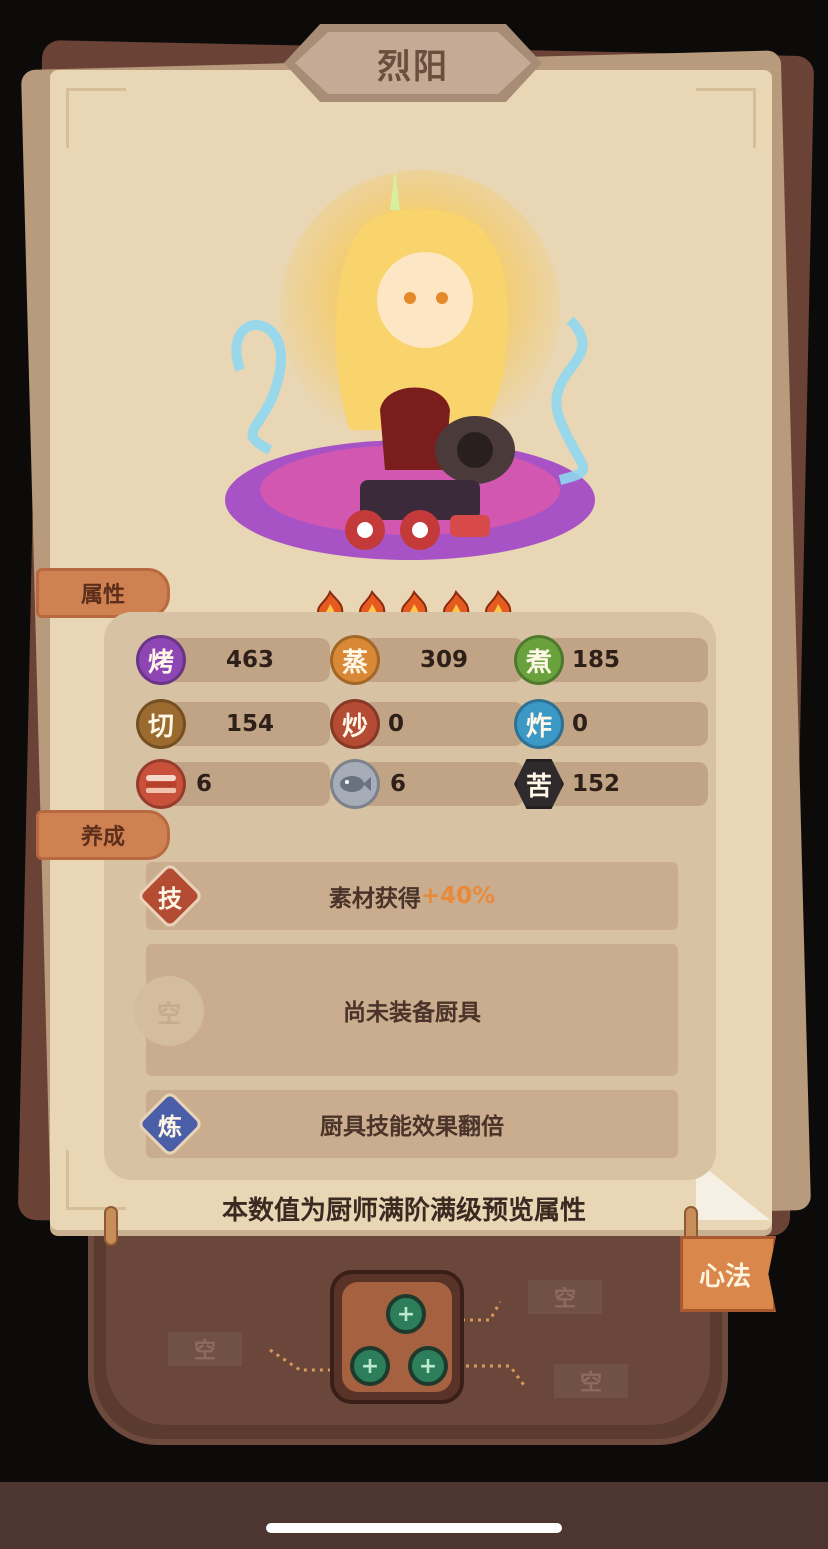  What do you see at coordinates (414, 1528) in the screenshot?
I see `home-indicator` at bounding box center [414, 1528].